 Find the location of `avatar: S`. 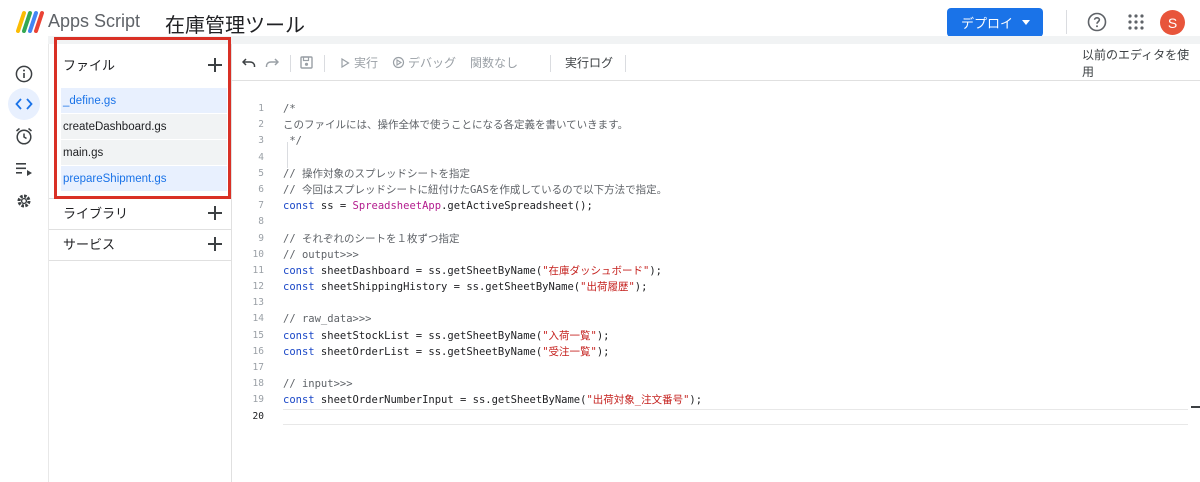

avatar: S is located at coordinates (1172, 22).